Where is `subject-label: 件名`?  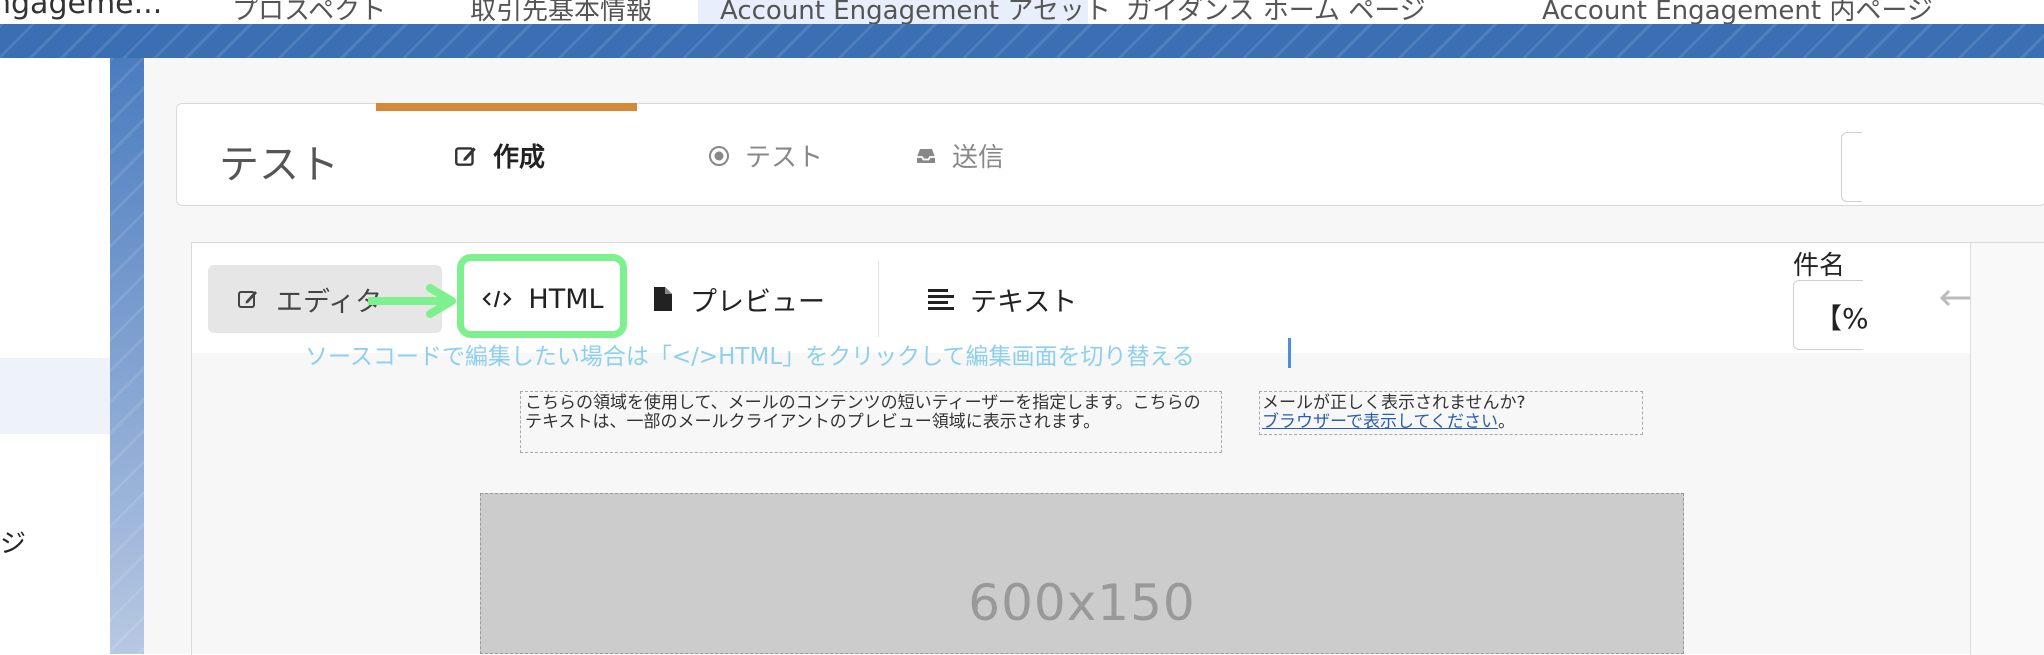 subject-label: 件名 is located at coordinates (1819, 266).